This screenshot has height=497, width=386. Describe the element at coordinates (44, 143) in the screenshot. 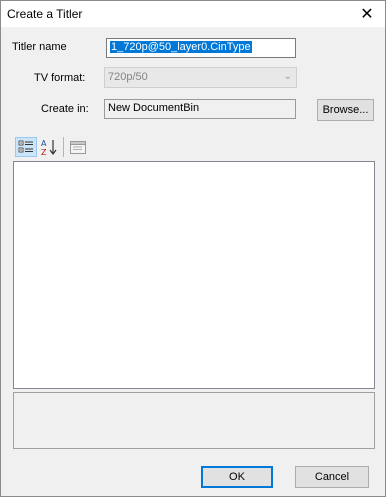

I see `svg-text: A` at that location.